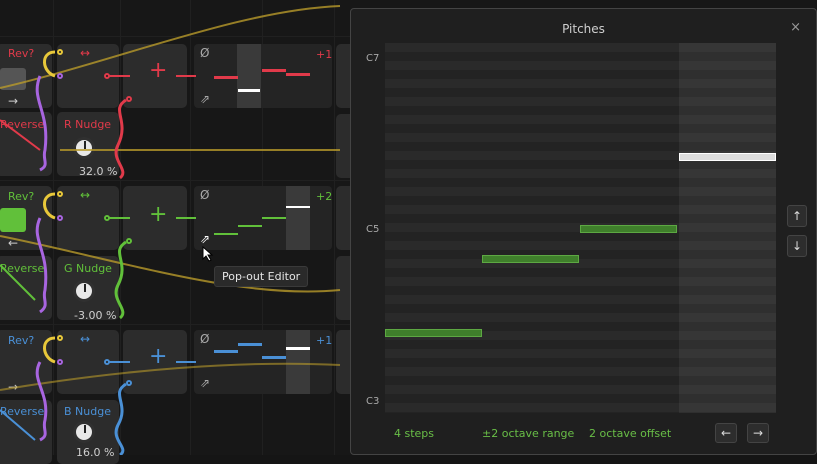 Image resolution: width=817 pixels, height=464 pixels. I want to click on octave-label-c3: C3, so click(373, 401).